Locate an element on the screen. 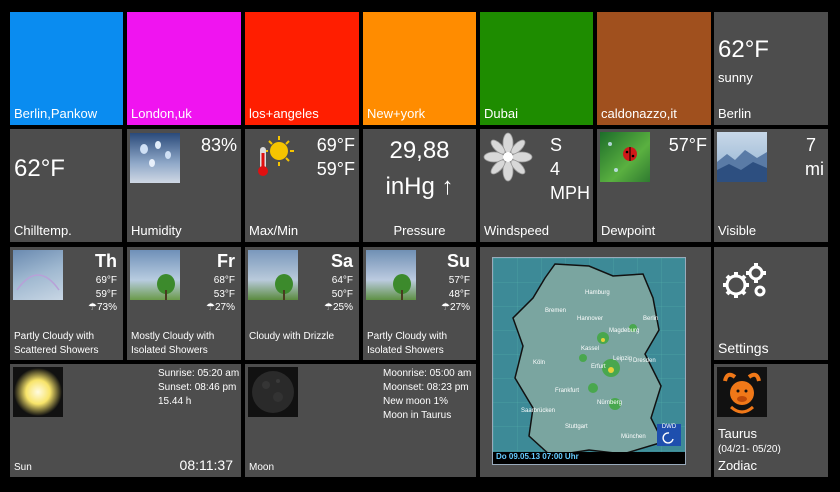 The width and height of the screenshot is (840, 492). pressure-label: Pressure is located at coordinates (419, 230).